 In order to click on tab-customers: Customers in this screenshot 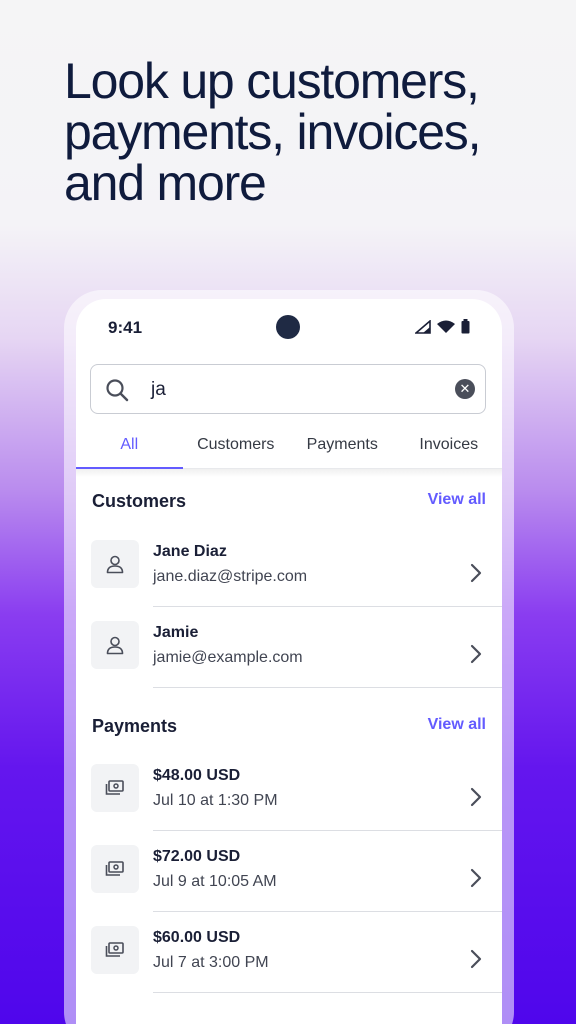, I will do `click(236, 447)`.